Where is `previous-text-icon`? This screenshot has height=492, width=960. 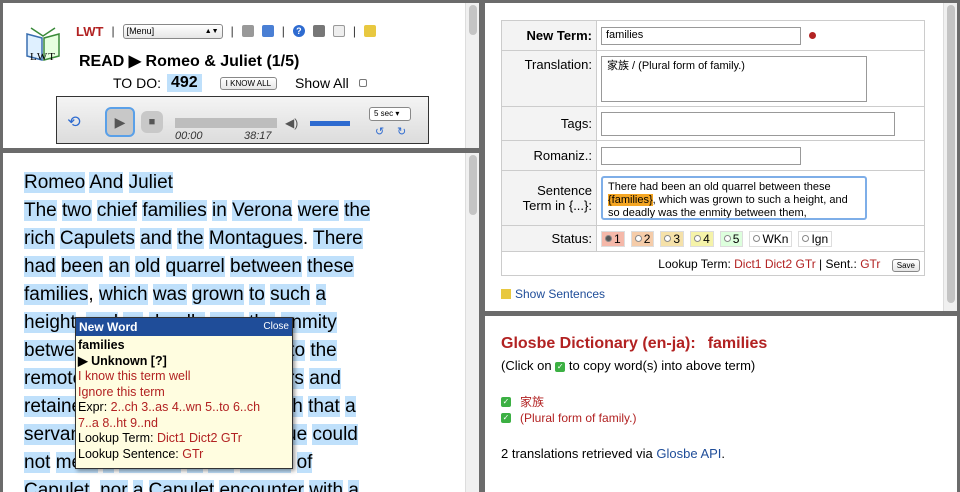
previous-text-icon is located at coordinates (247, 31).